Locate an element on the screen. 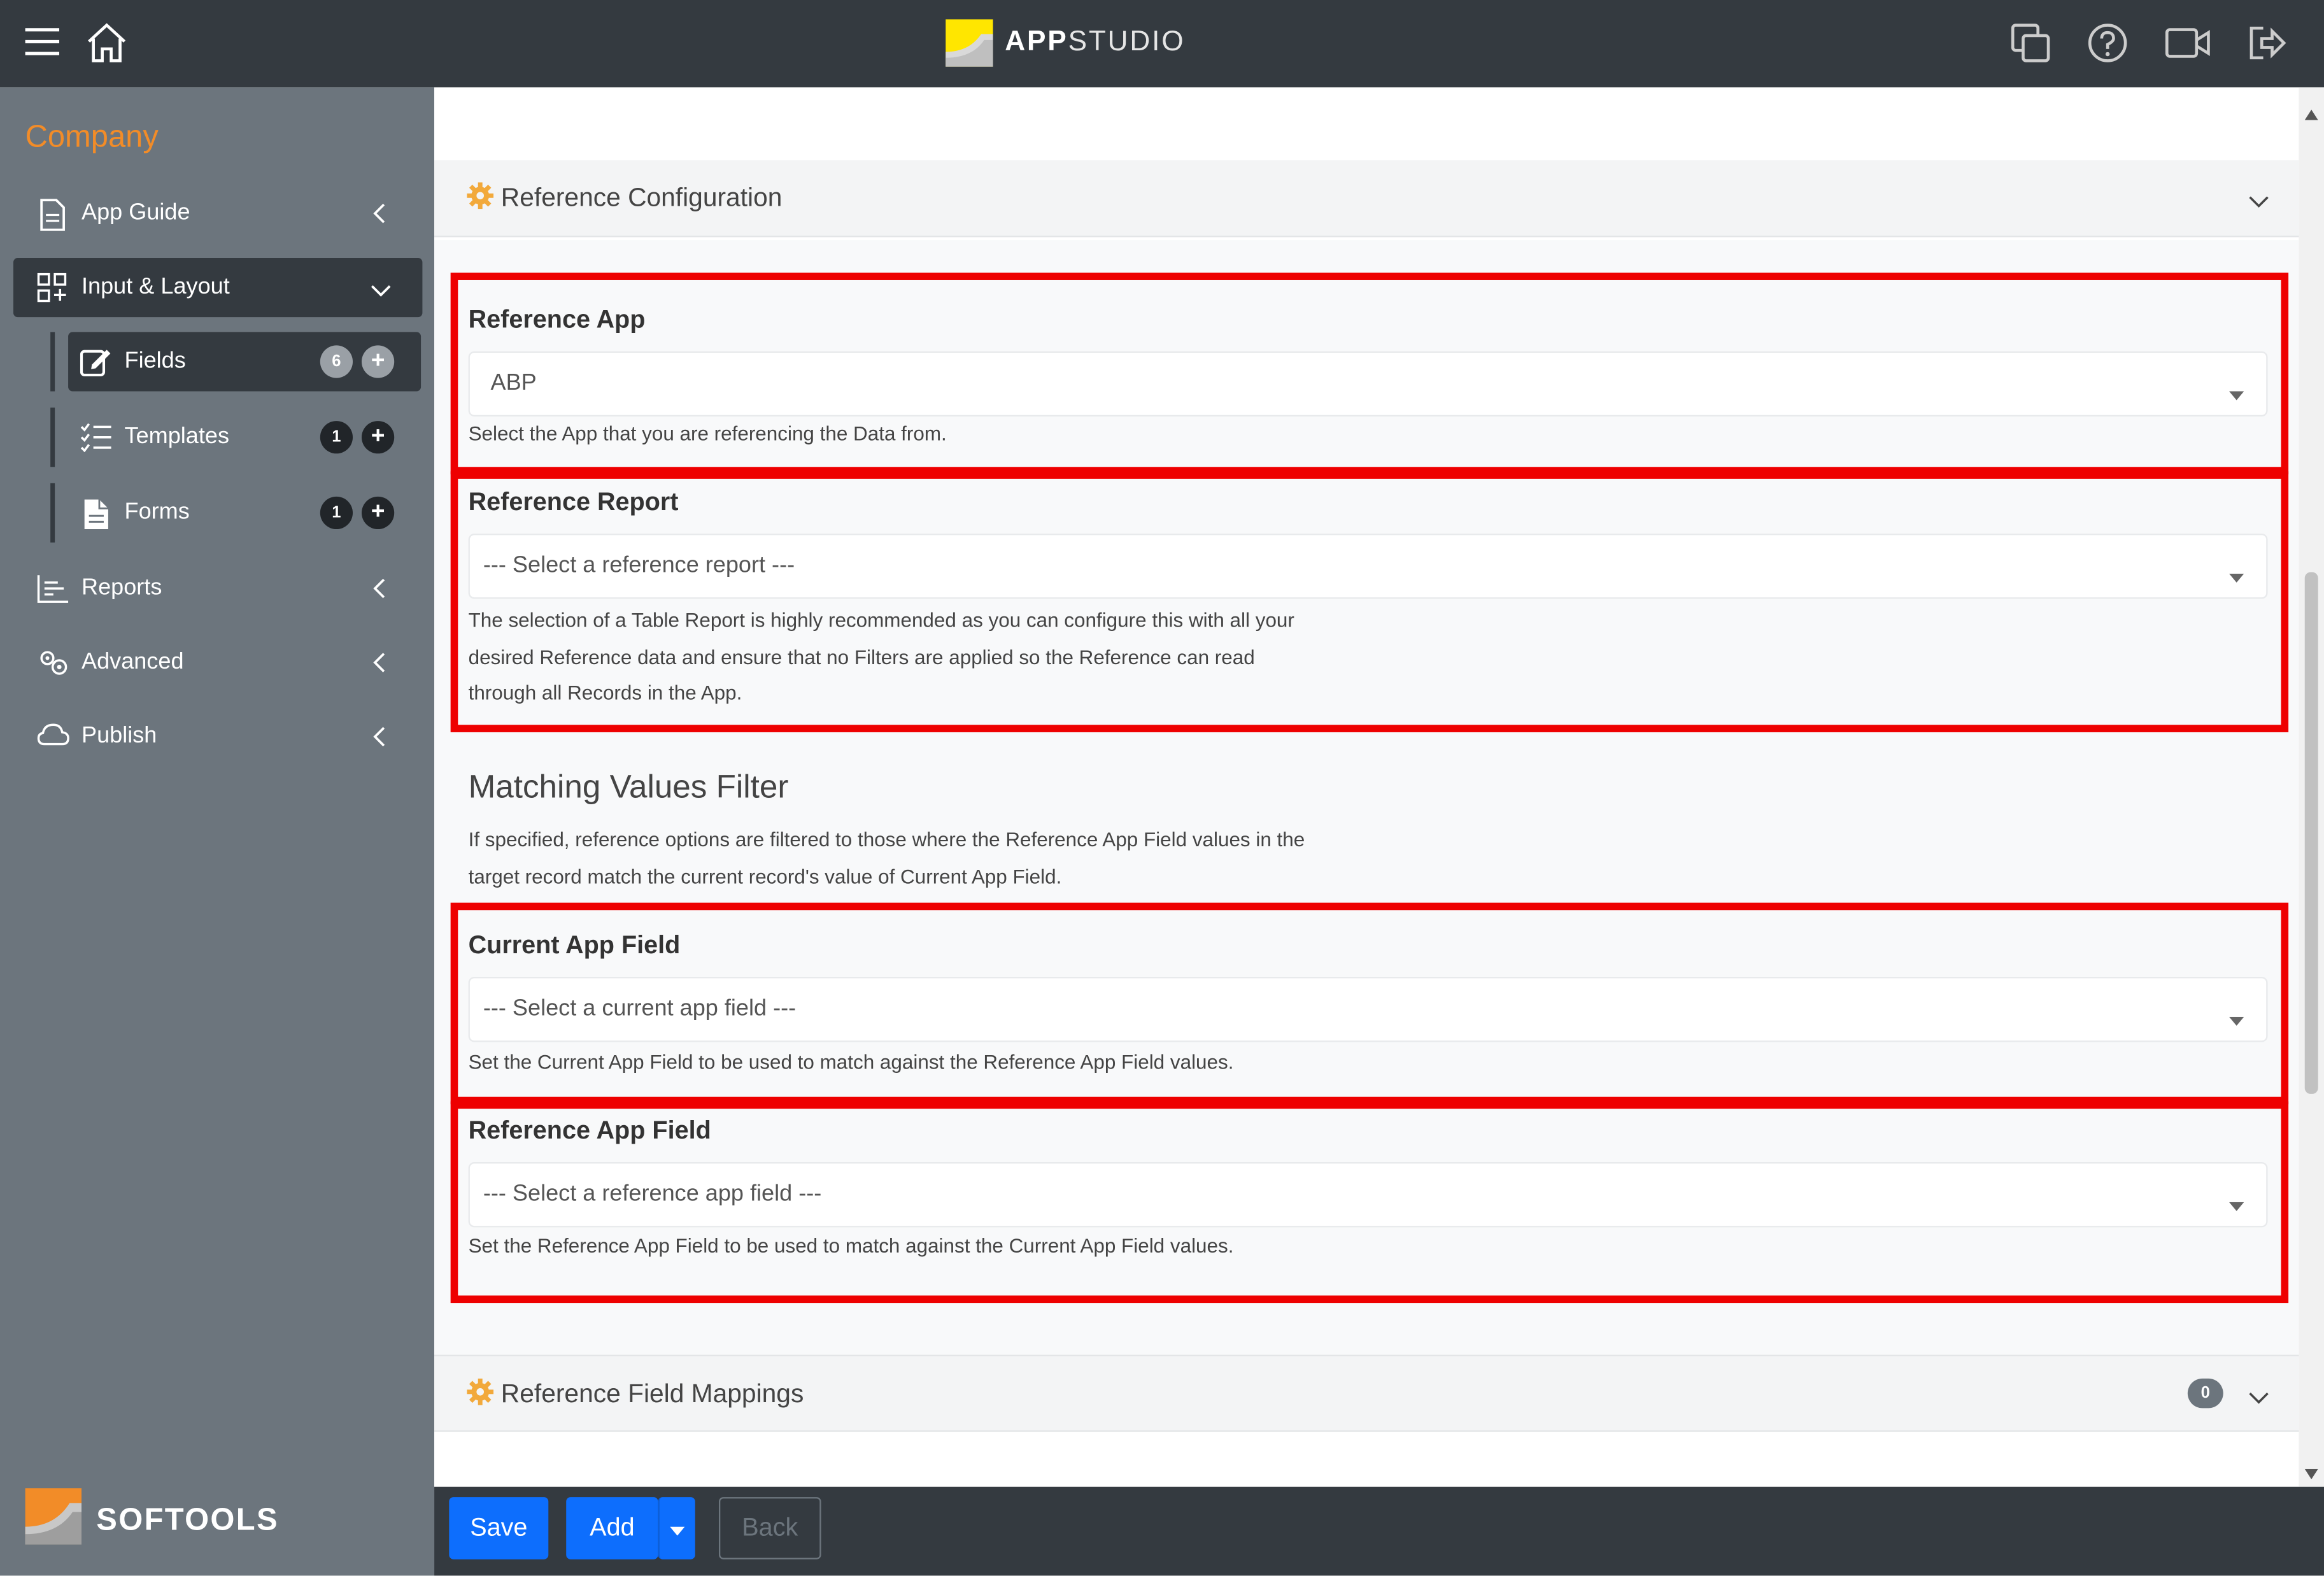  document-icon is located at coordinates (52, 219).